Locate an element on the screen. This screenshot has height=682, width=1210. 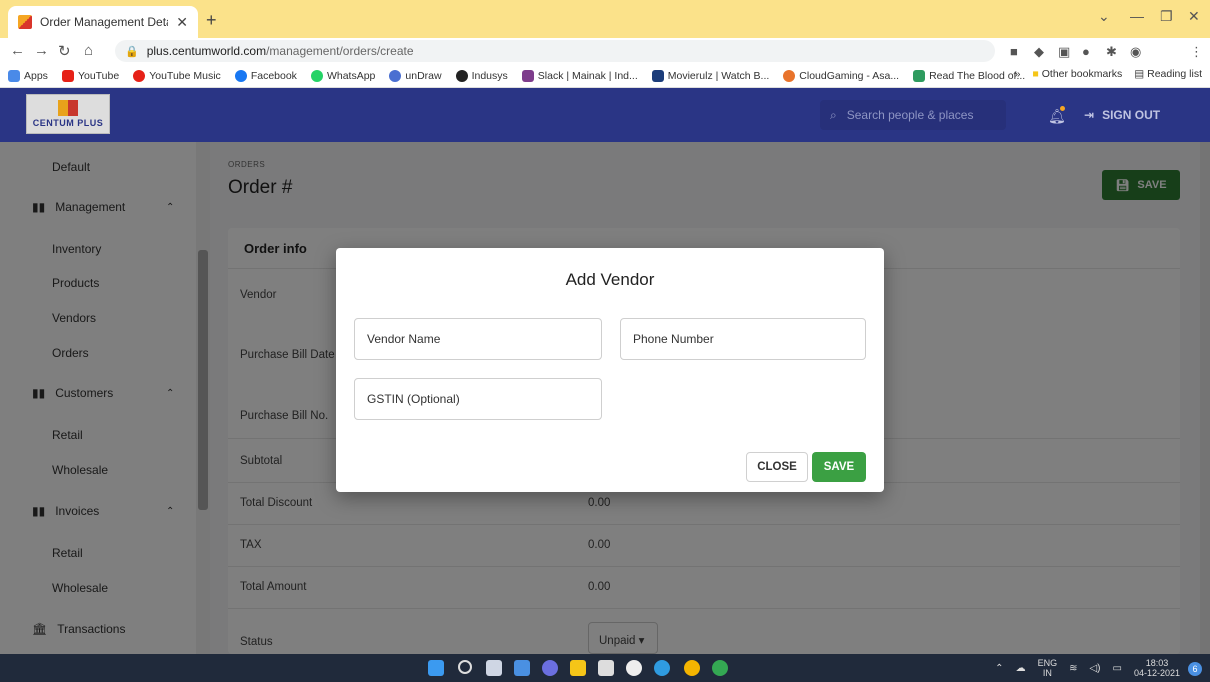
bookmark-label: Indusys is located at coordinates (489, 75).